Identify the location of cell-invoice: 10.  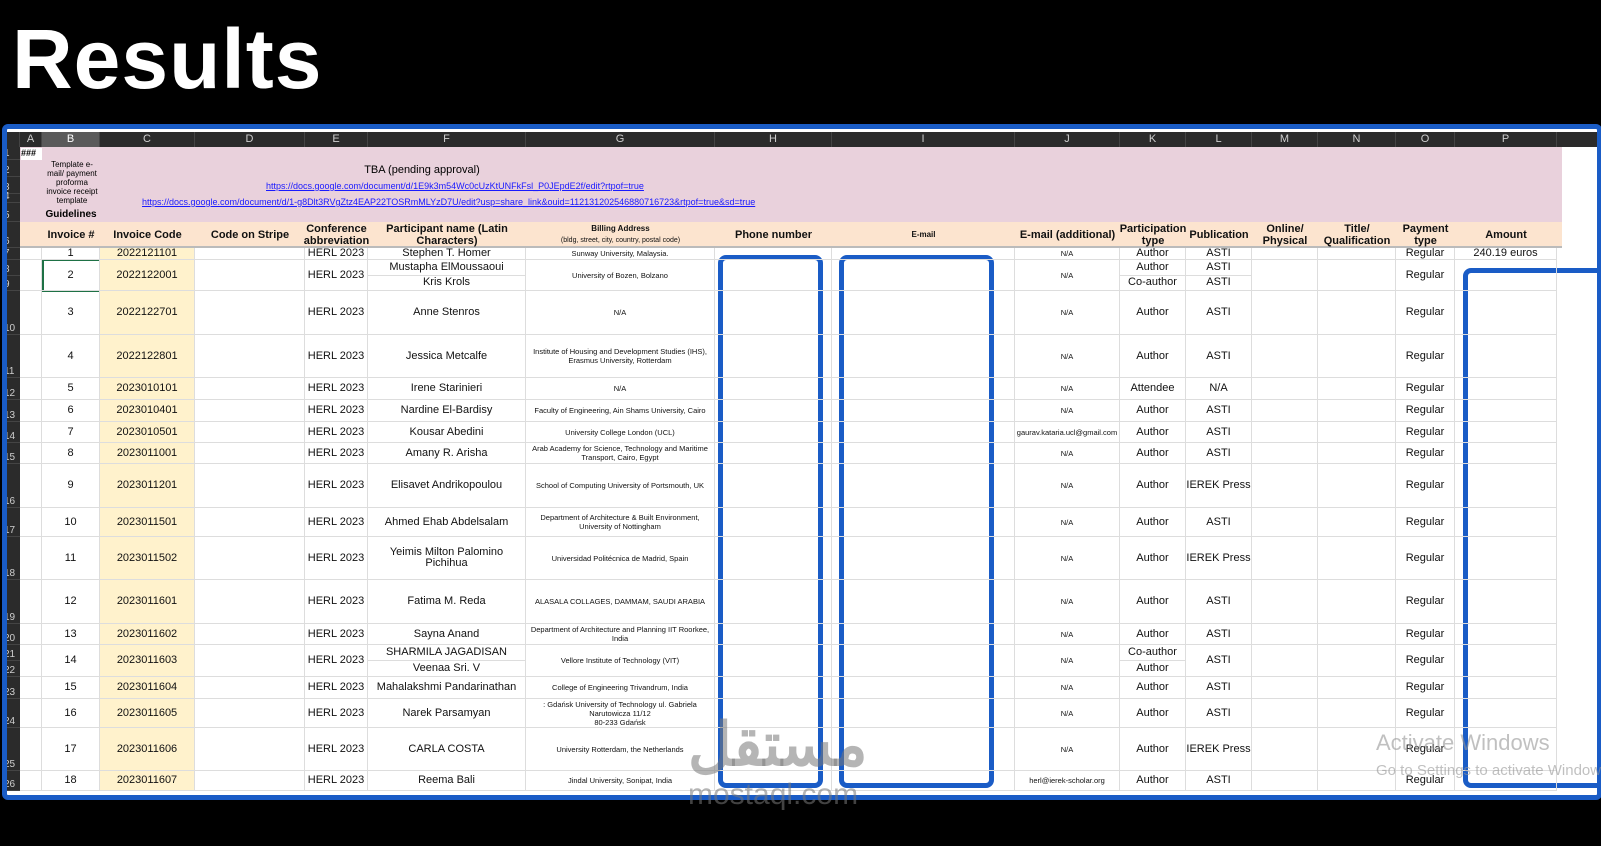
(71, 522).